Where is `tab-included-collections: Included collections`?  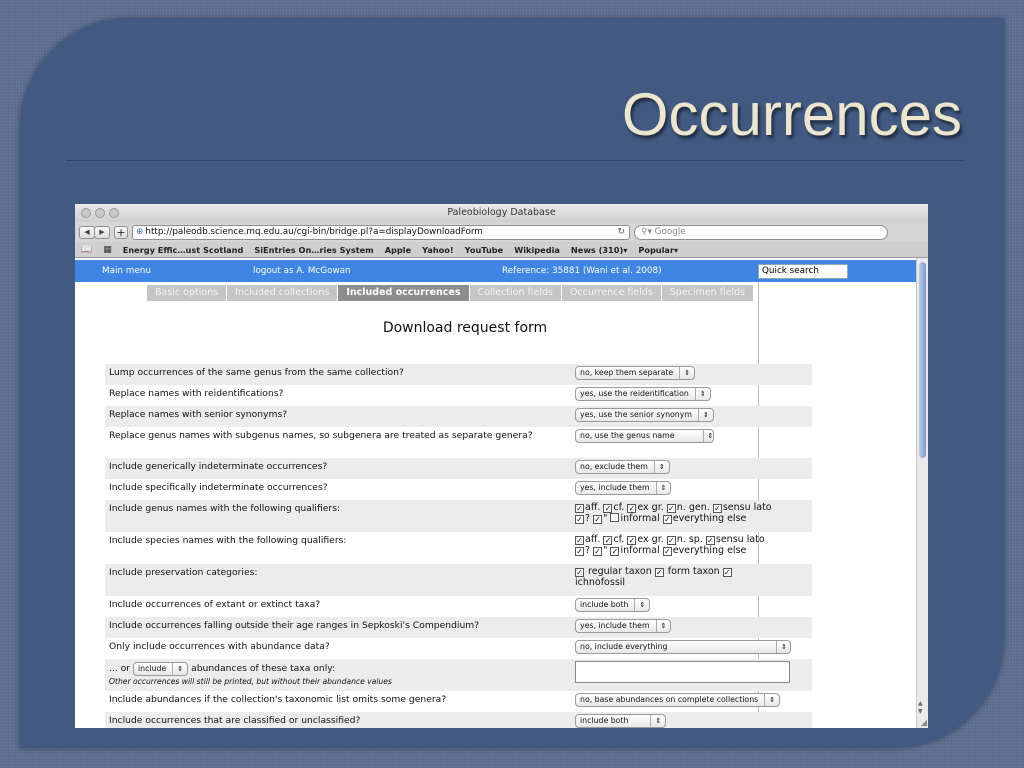
tab-included-collections: Included collections is located at coordinates (283, 293).